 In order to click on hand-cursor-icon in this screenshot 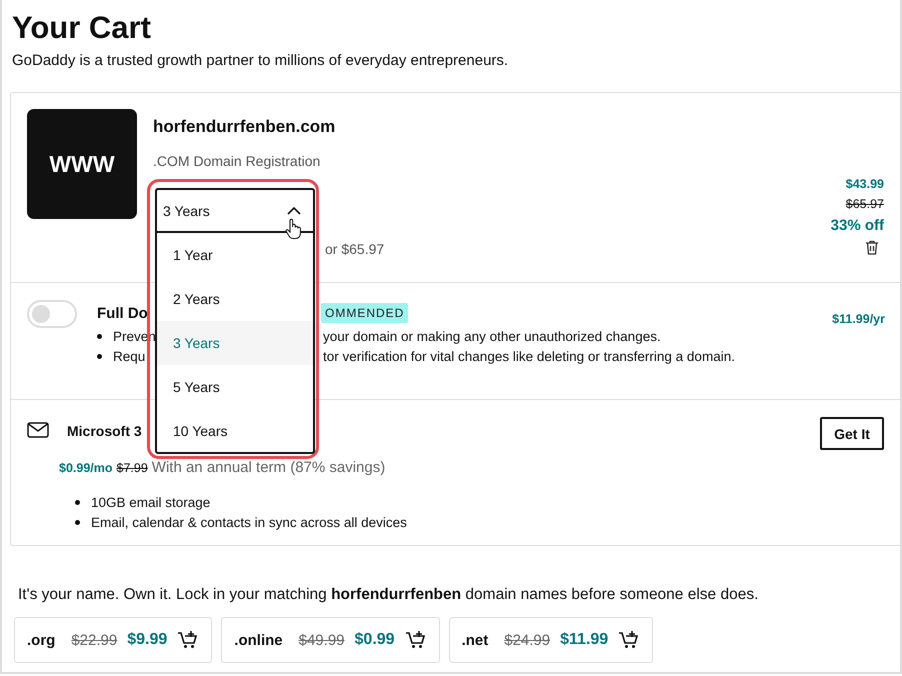, I will do `click(293, 229)`.